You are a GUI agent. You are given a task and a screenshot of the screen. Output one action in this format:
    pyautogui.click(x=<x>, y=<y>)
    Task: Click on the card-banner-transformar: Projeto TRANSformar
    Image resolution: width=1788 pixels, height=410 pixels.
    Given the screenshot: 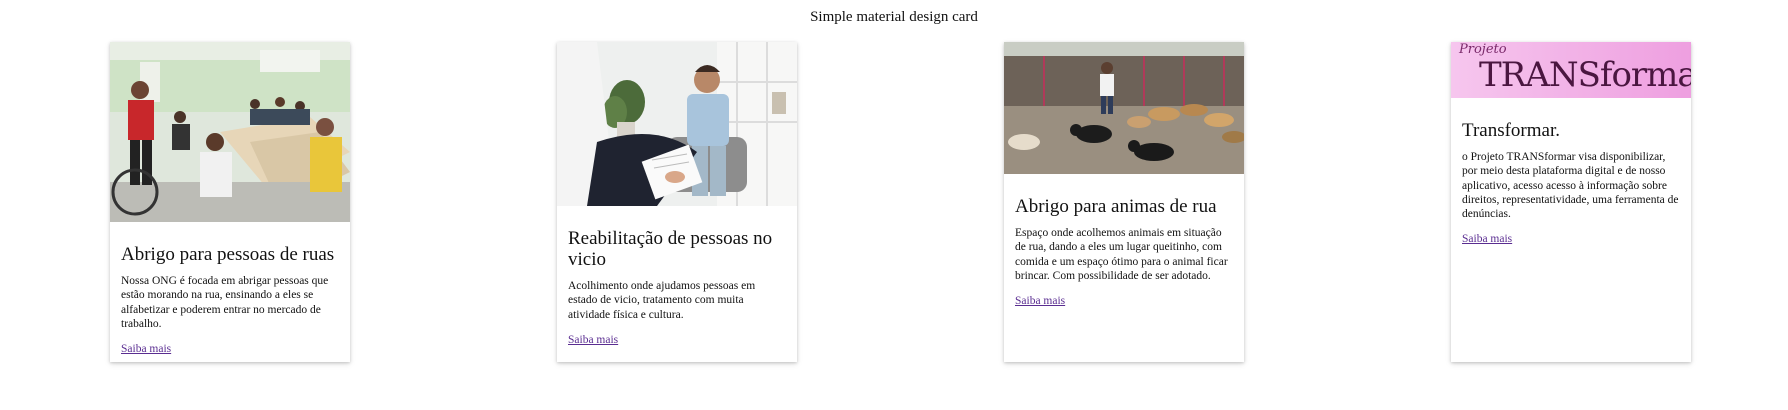 What is the action you would take?
    pyautogui.click(x=1571, y=70)
    